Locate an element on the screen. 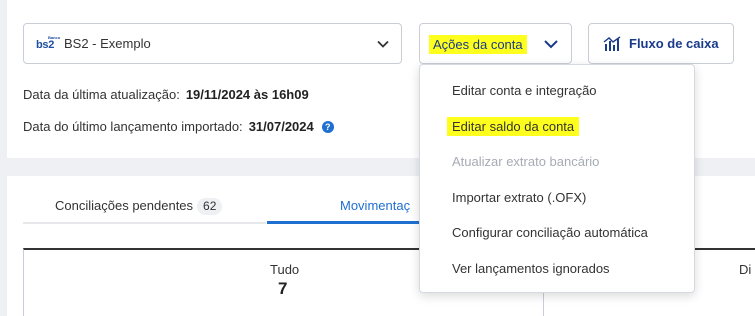  help-icon: ? is located at coordinates (327, 127).